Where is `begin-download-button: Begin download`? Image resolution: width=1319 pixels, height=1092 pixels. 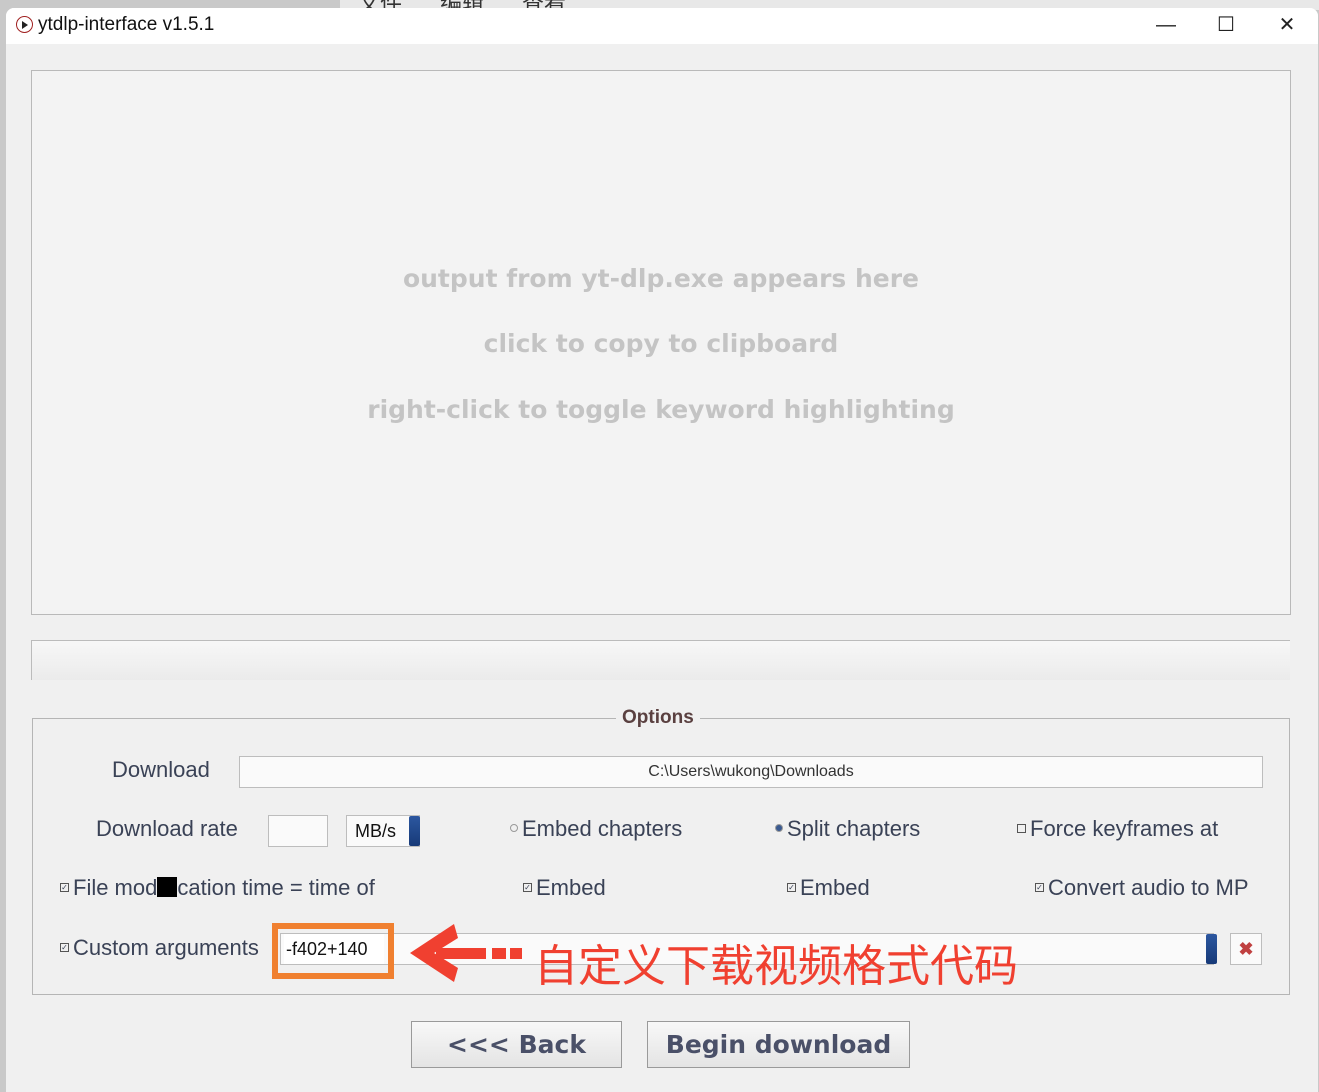
begin-download-button: Begin download is located at coordinates (778, 1044).